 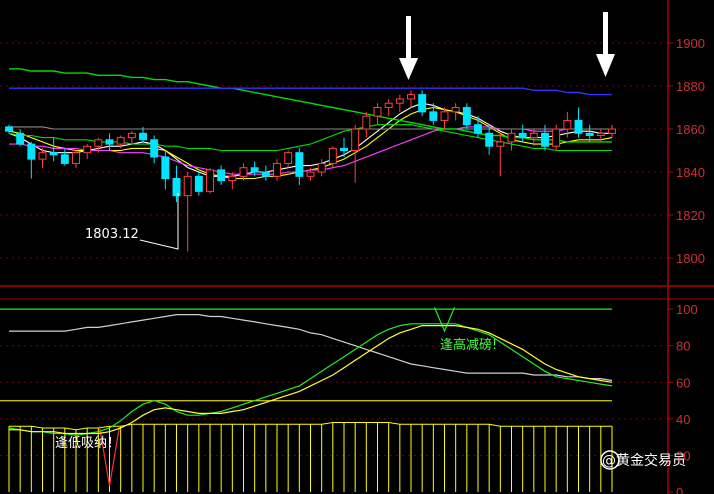 What do you see at coordinates (87, 443) in the screenshot?
I see `signal-low-label: 逢低吸纳！` at bounding box center [87, 443].